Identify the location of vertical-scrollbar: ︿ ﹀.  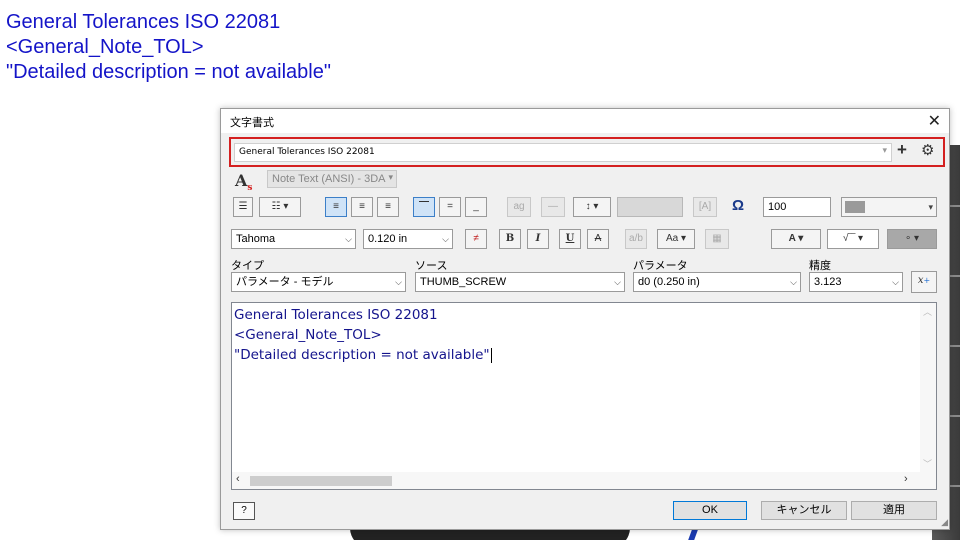
(928, 388).